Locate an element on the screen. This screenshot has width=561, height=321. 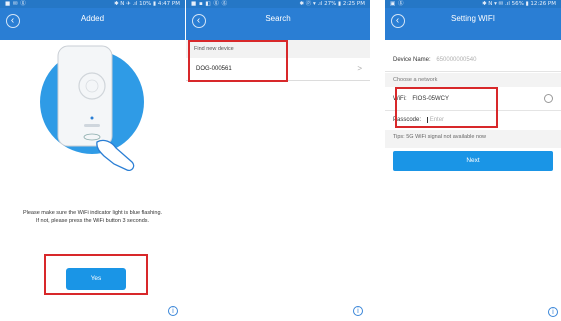
highlight-box-yes is located at coordinates (96, 274).